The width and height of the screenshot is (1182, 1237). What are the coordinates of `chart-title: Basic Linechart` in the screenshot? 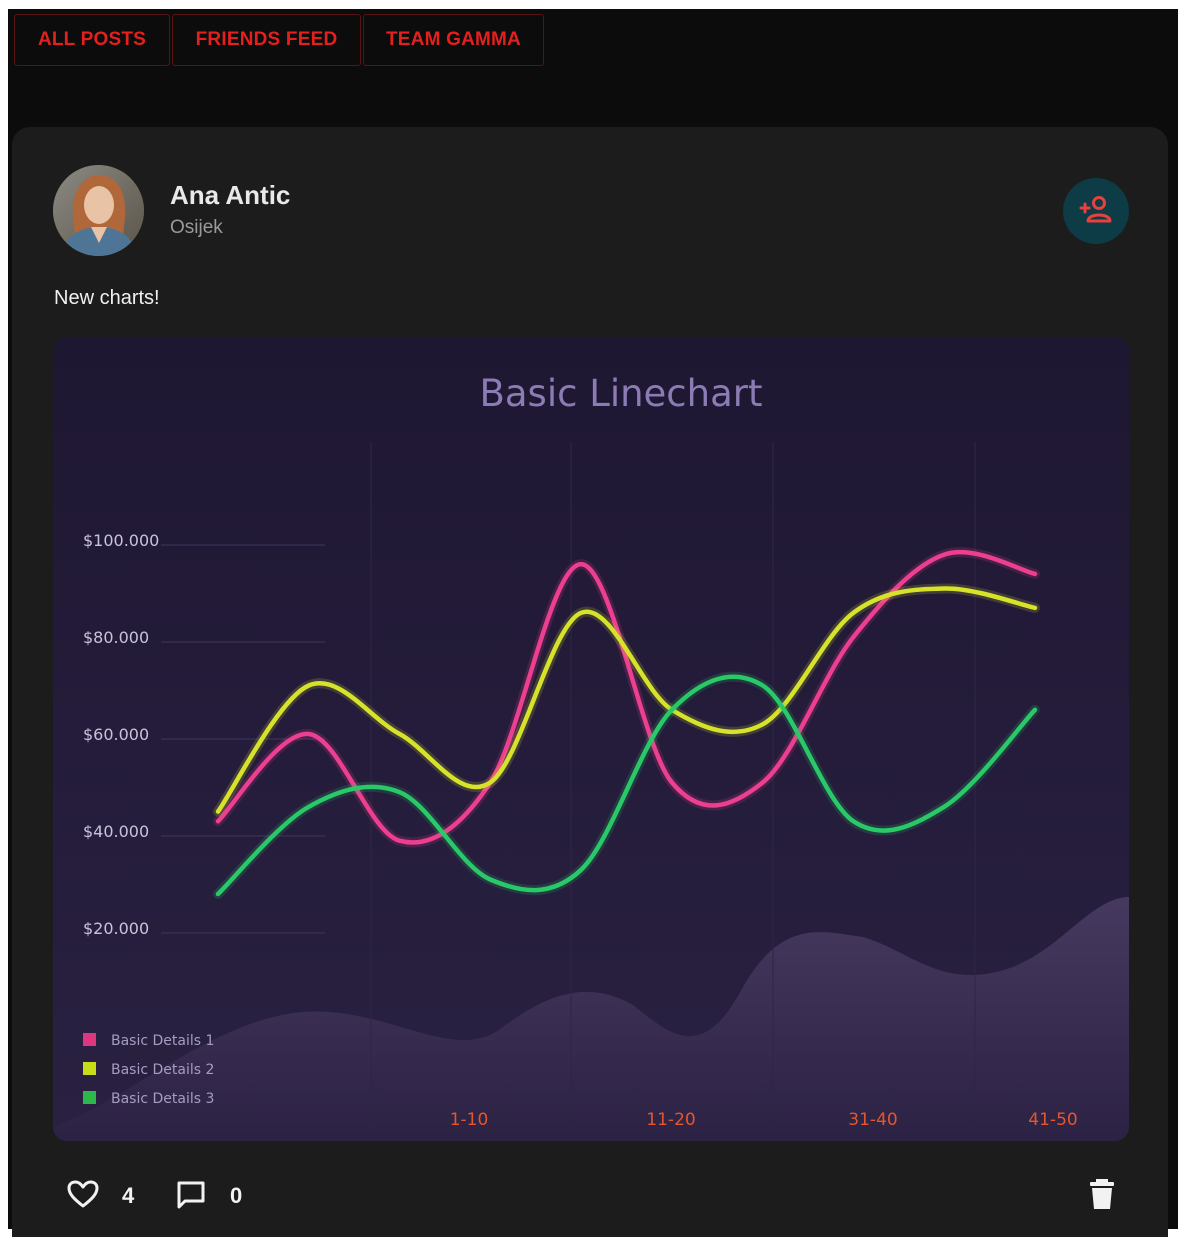 It's located at (620, 393).